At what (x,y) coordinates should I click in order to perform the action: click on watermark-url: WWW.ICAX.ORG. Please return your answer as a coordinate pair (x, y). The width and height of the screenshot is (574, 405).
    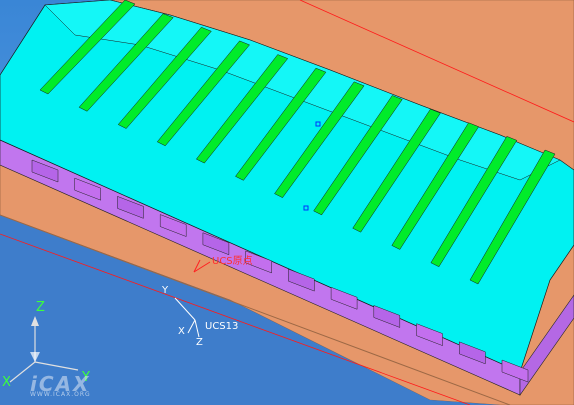
    Looking at the image, I should click on (60, 394).